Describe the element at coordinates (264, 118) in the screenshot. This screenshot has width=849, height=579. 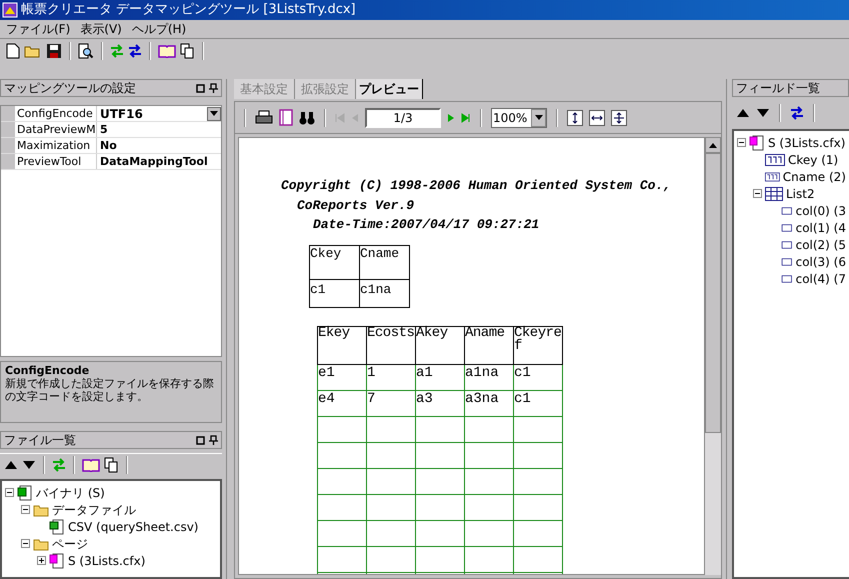
I see `print-icon` at that location.